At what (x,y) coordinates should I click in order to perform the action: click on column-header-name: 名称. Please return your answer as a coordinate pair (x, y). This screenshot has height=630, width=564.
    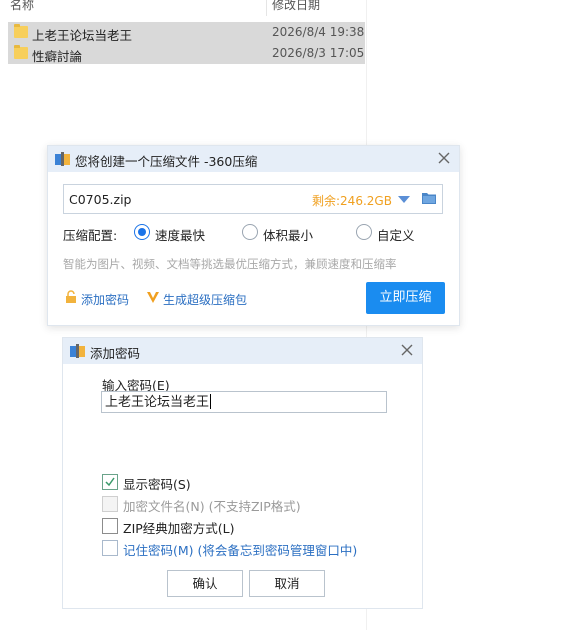
    Looking at the image, I should click on (22, 8).